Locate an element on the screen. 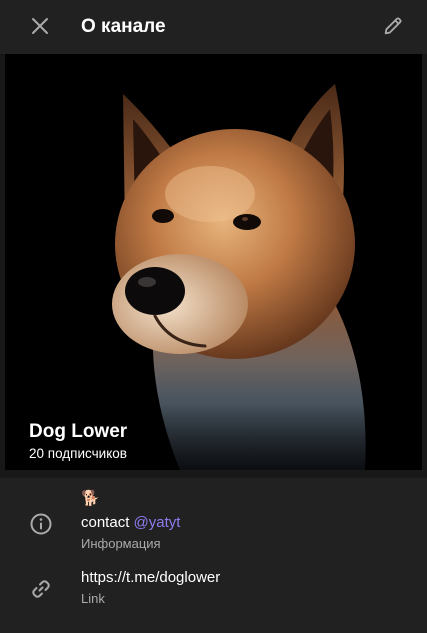 This screenshot has width=427, height=633. info-circle-icon is located at coordinates (41, 524).